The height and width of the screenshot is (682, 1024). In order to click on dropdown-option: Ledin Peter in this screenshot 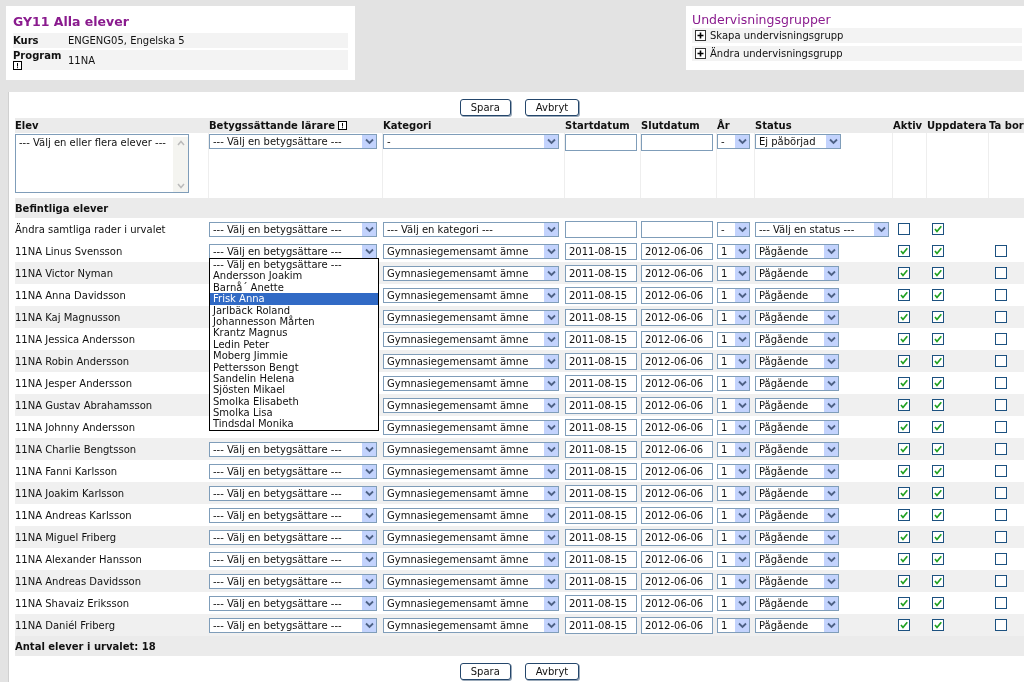, I will do `click(294, 344)`.